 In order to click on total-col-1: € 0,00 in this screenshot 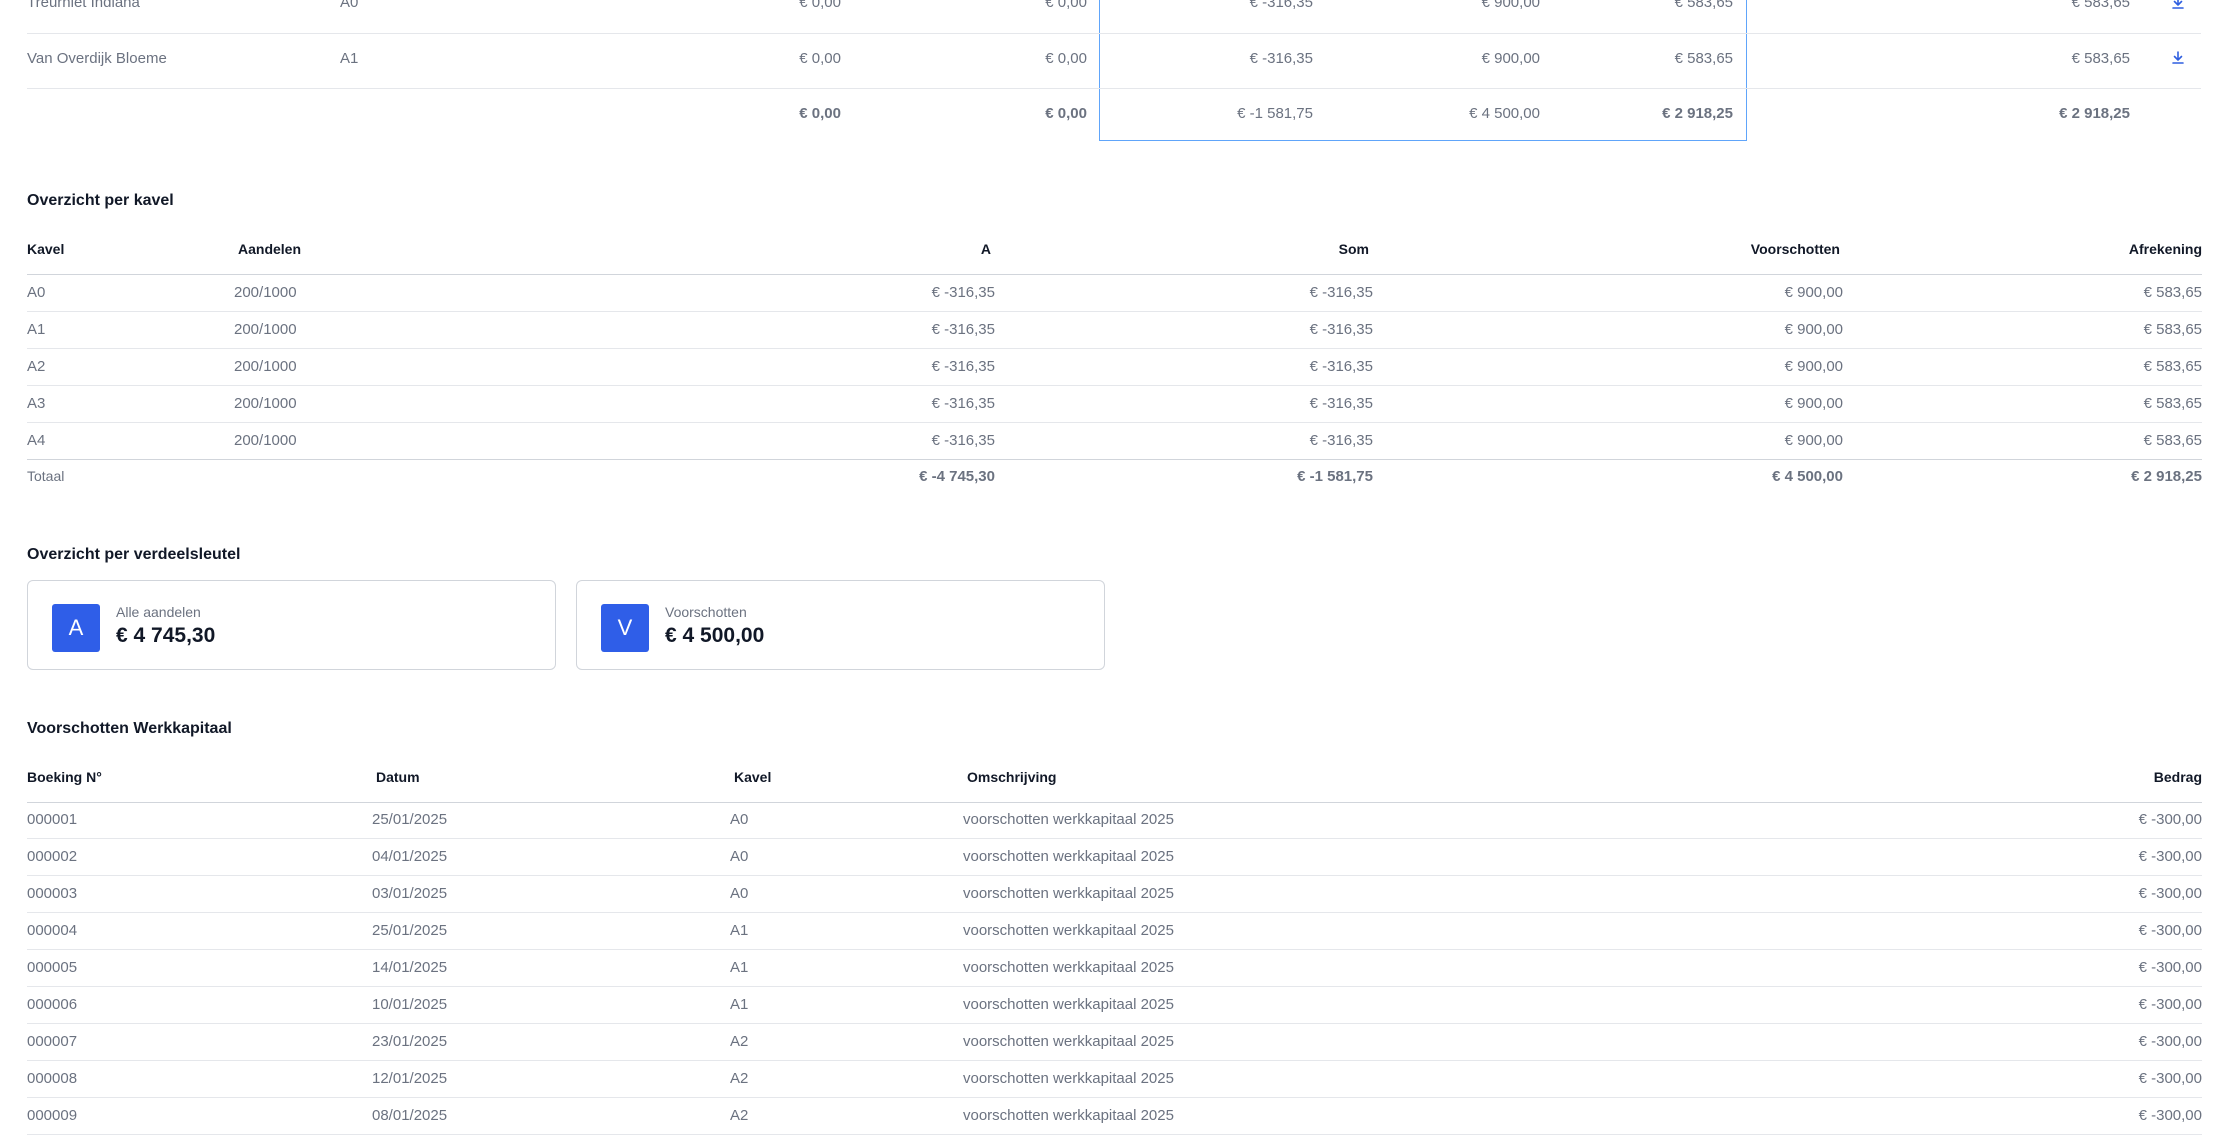, I will do `click(820, 113)`.